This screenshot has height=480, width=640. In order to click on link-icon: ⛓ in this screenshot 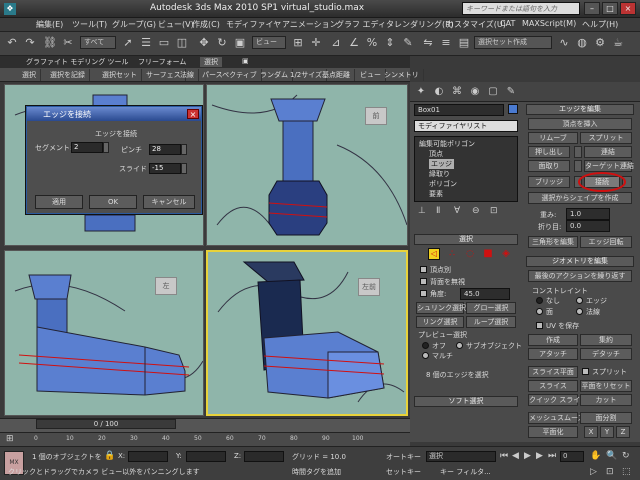, I will do `click(50, 43)`.